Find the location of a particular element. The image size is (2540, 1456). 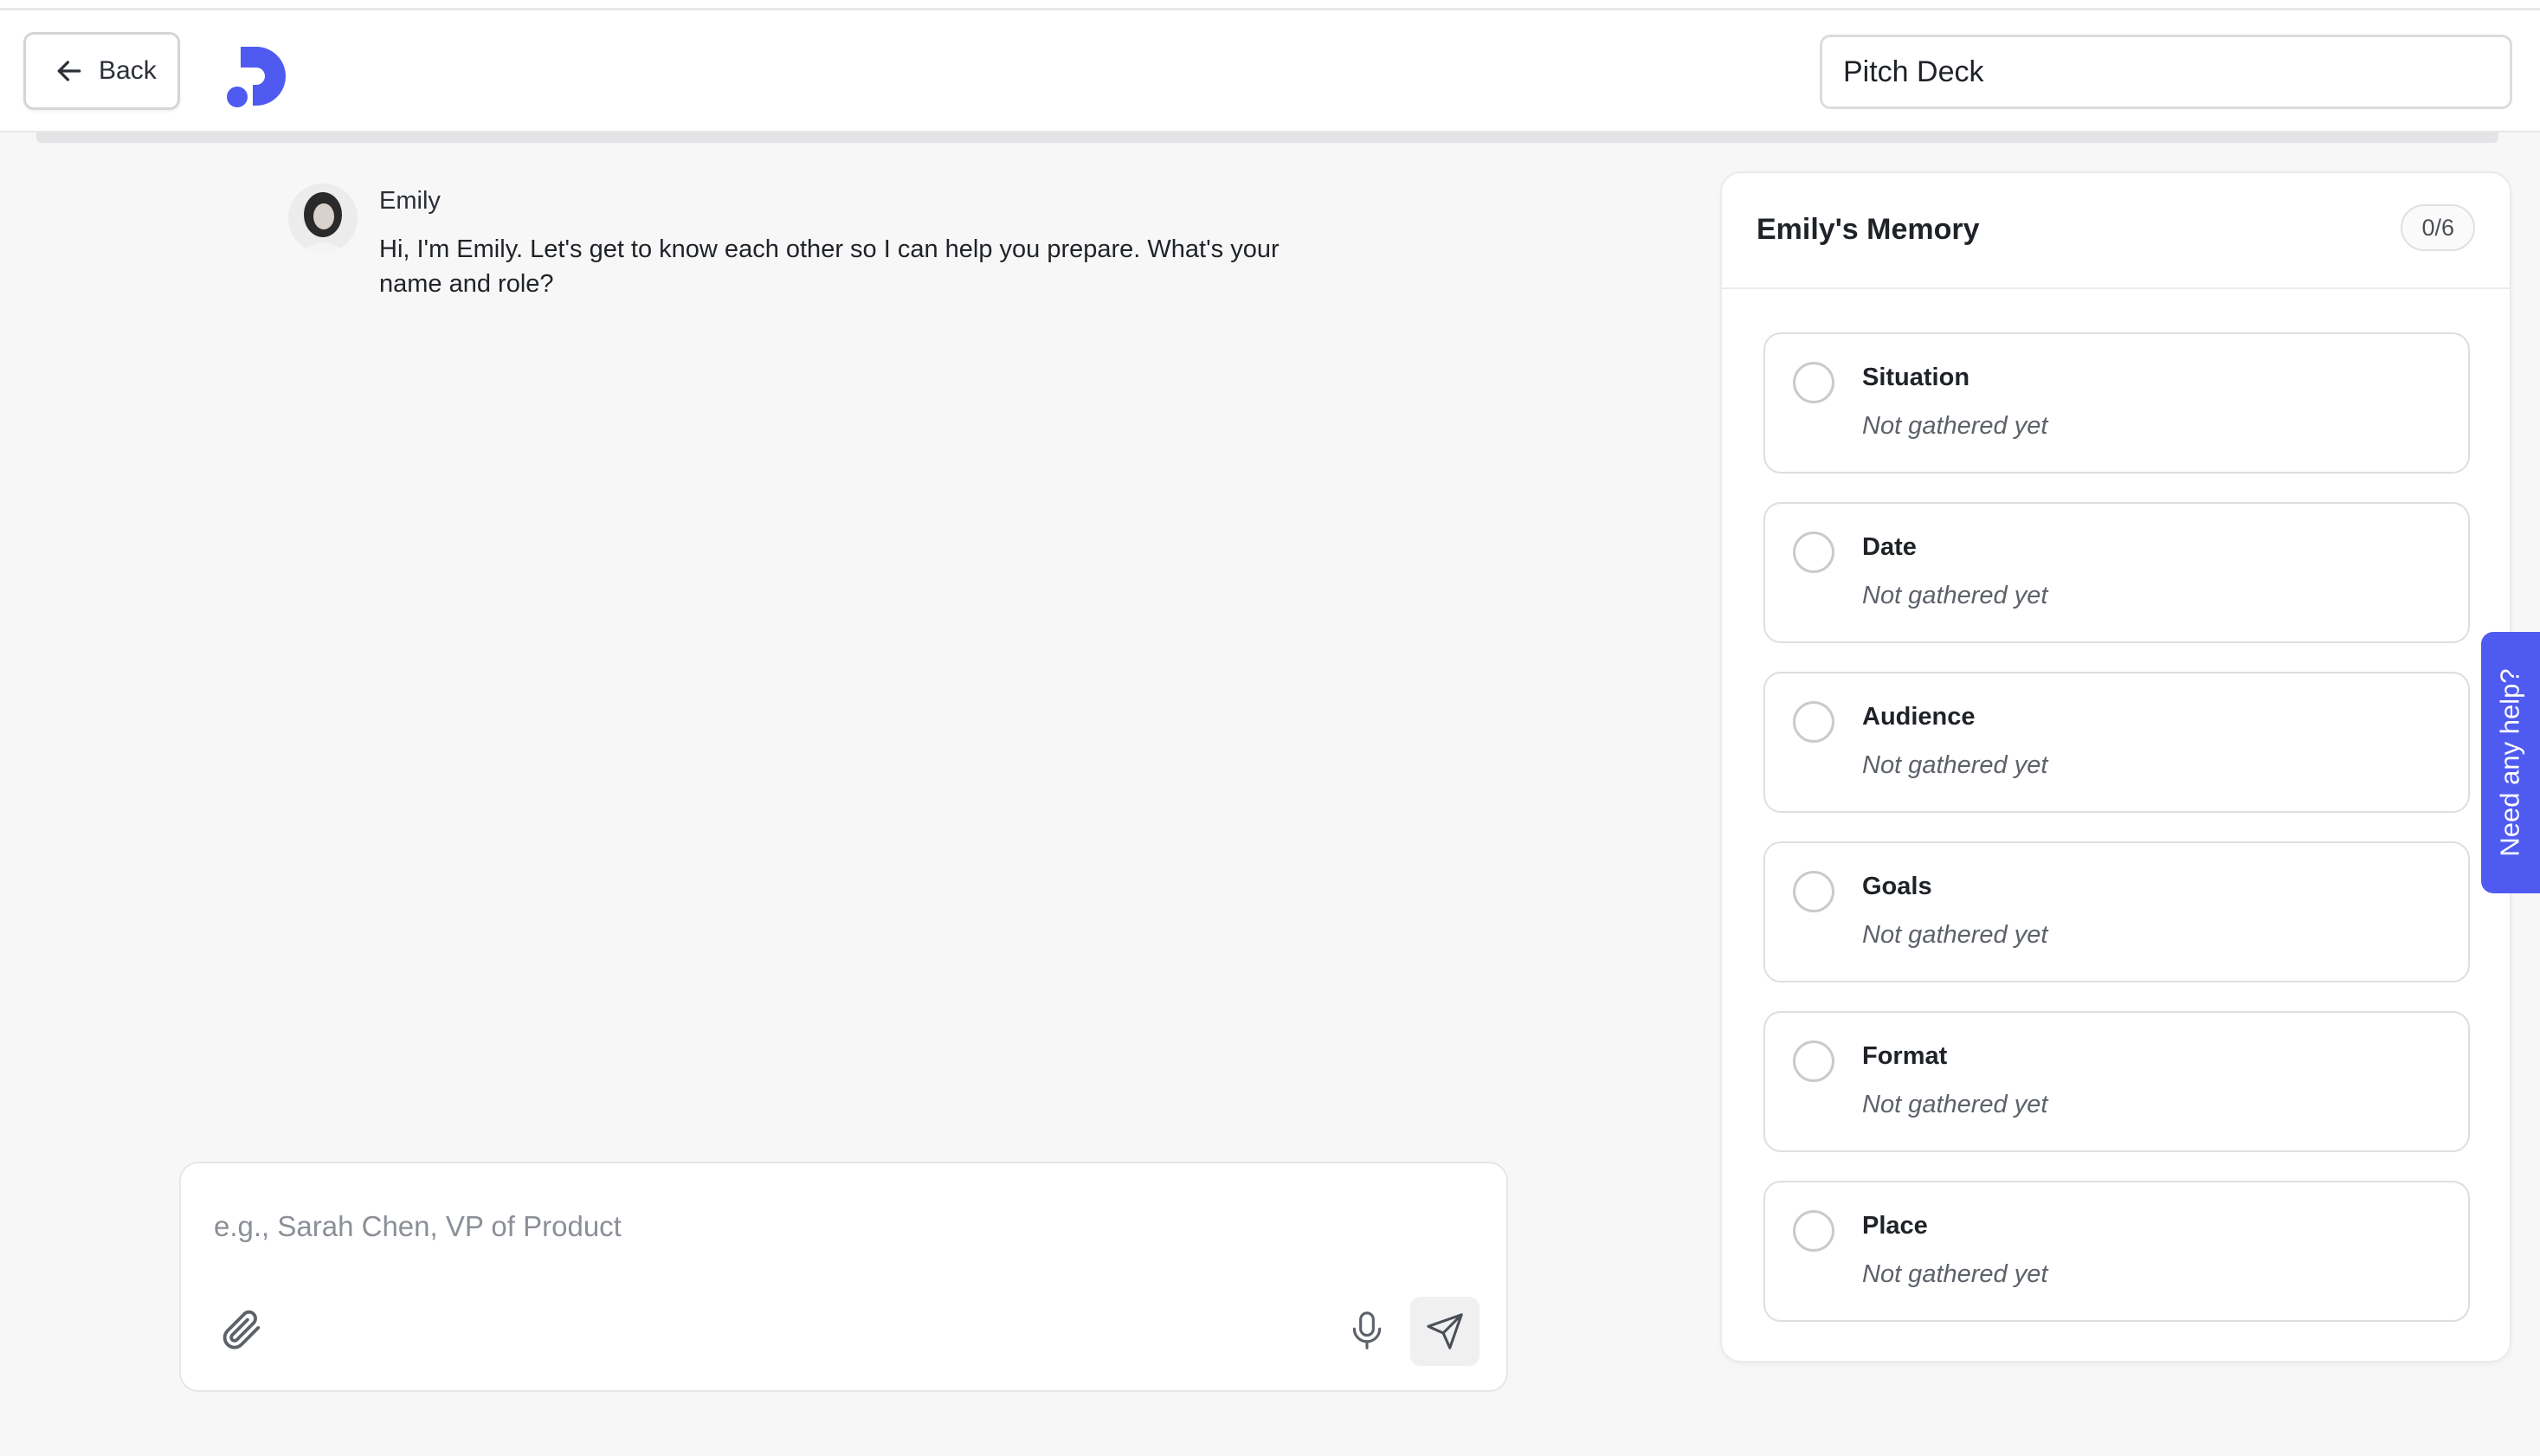

brand-logo is located at coordinates (256, 77).